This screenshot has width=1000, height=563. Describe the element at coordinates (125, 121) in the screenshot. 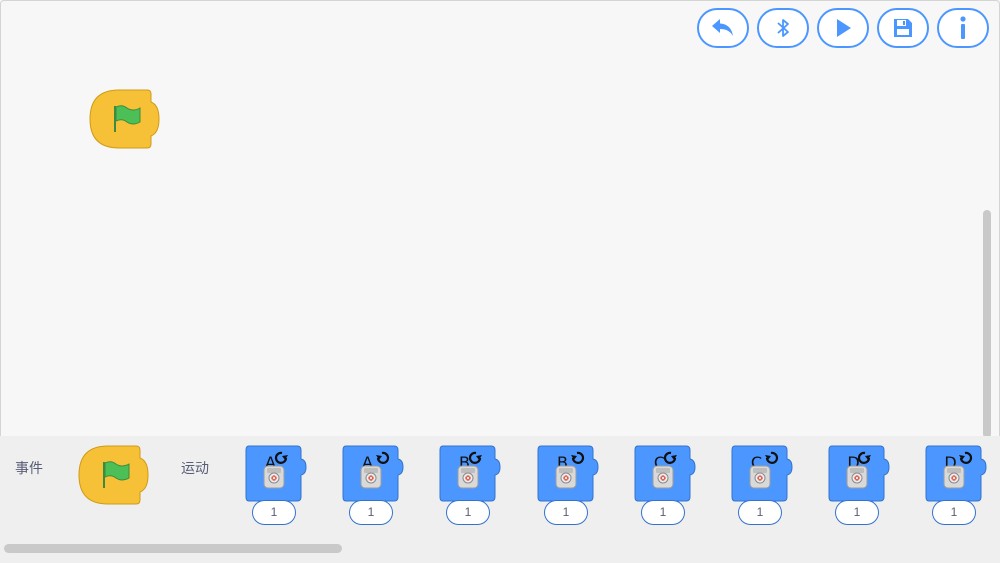

I see `workspace-when-flag-clicked-block` at that location.